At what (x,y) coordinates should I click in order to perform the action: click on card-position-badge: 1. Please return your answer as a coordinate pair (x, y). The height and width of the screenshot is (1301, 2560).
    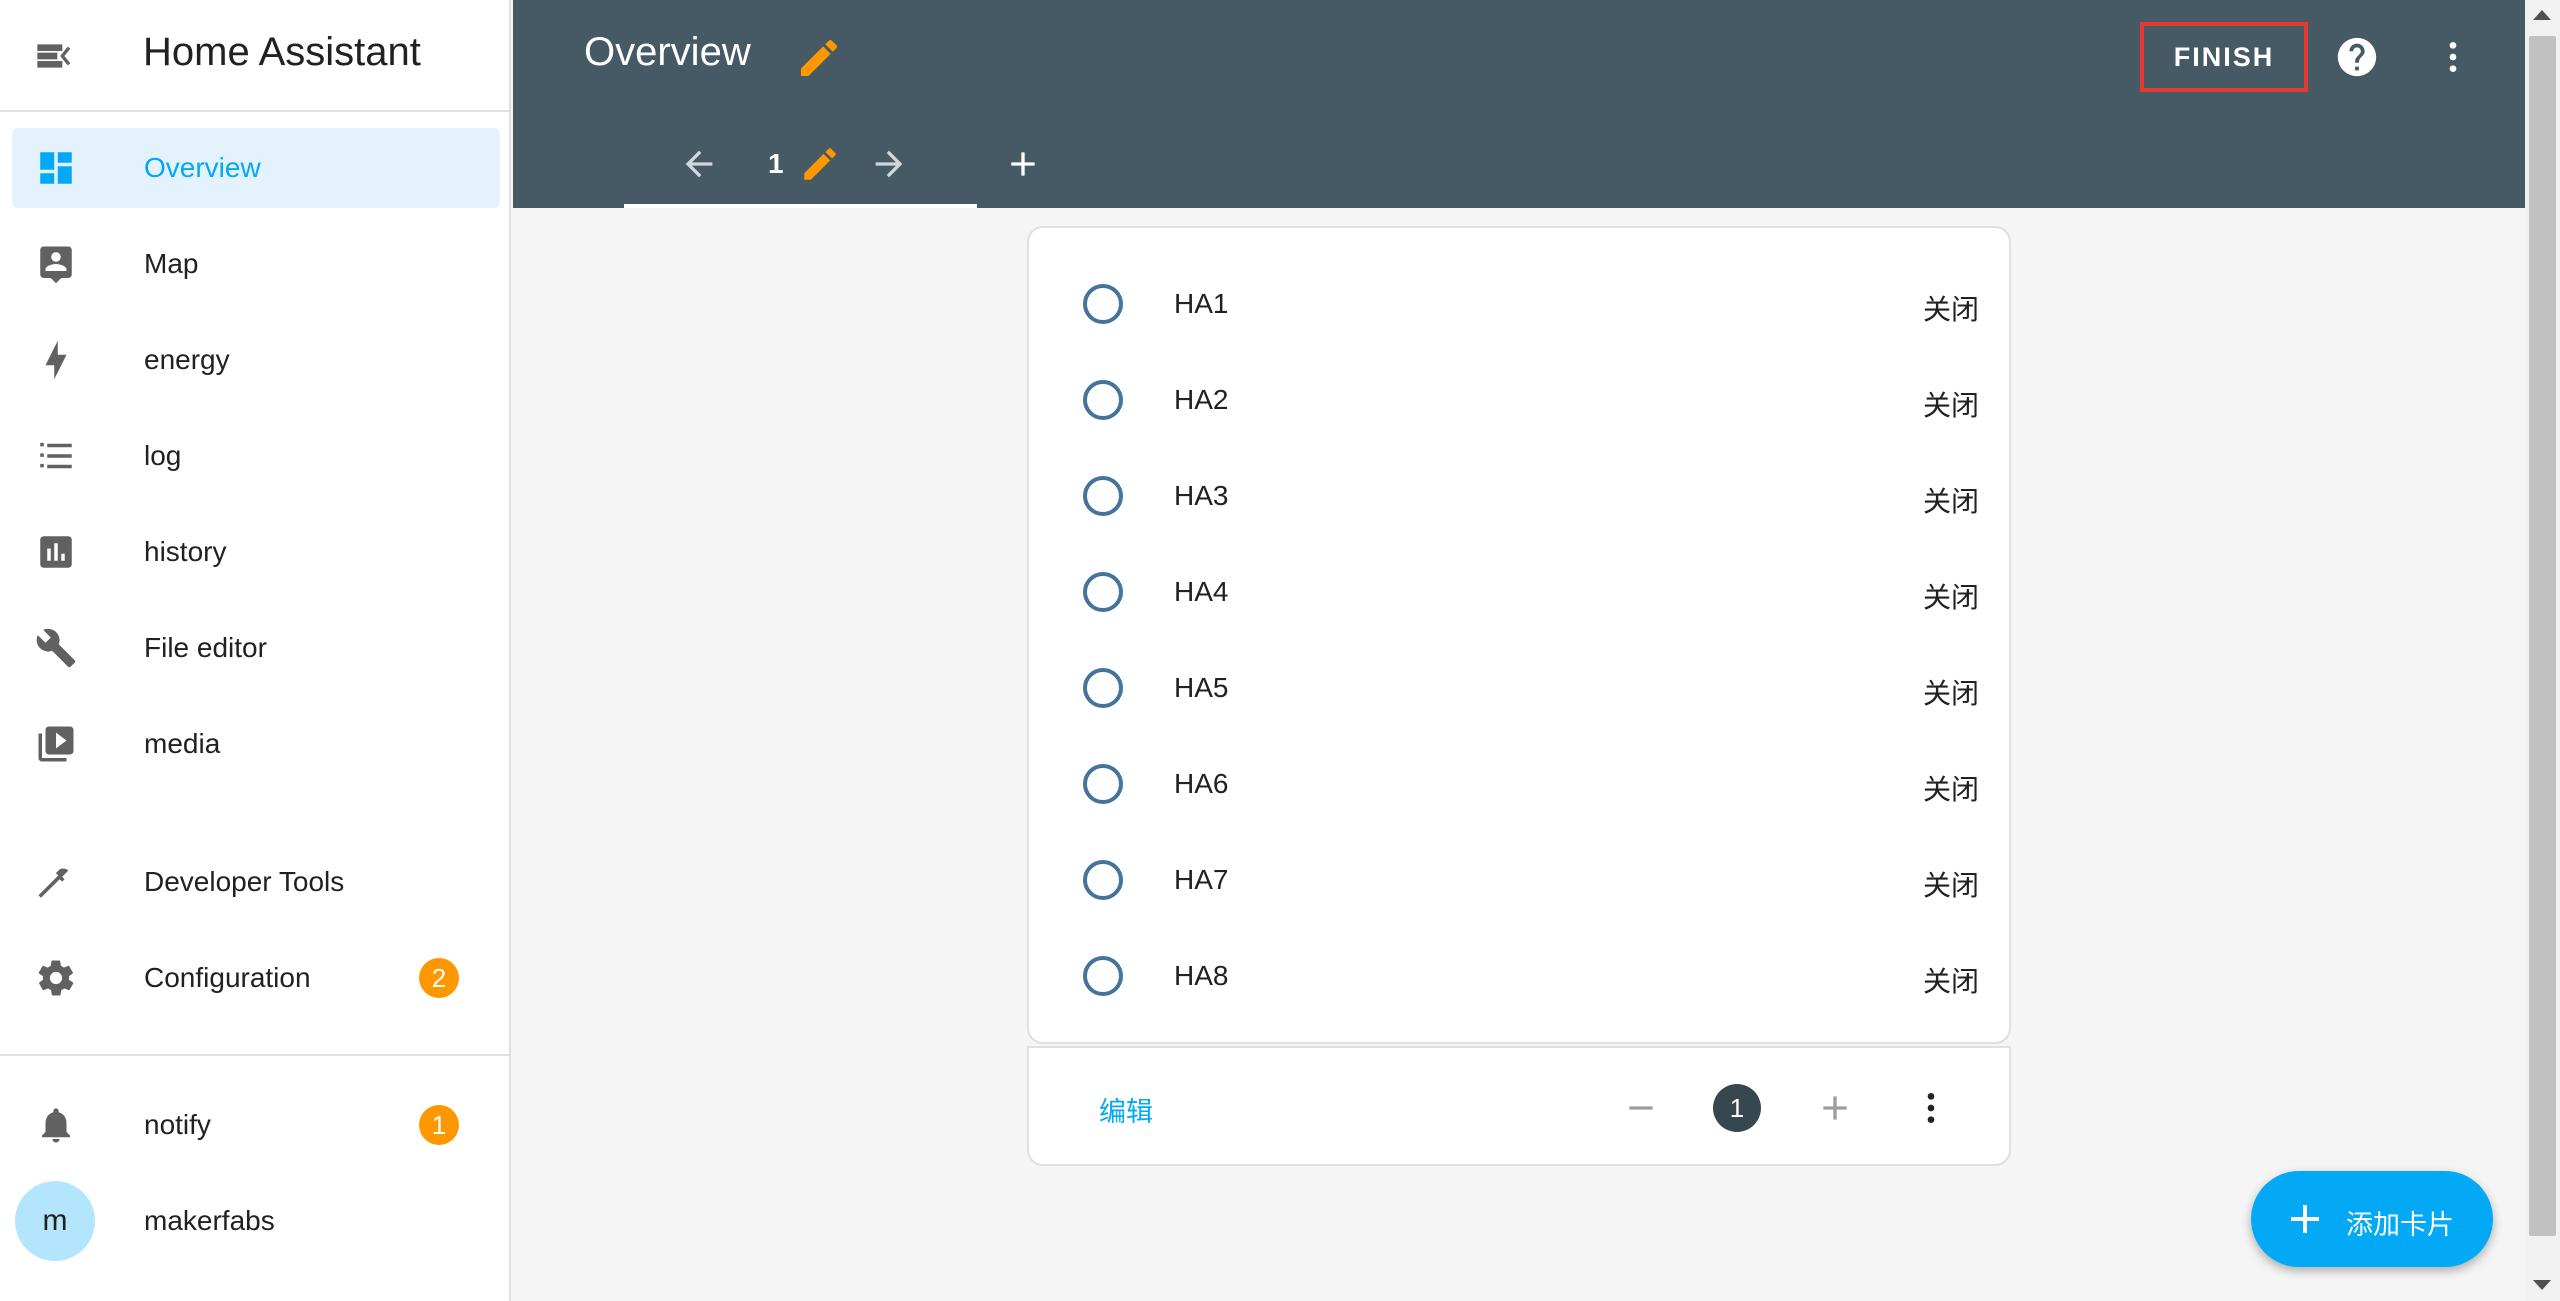
    Looking at the image, I should click on (1737, 1108).